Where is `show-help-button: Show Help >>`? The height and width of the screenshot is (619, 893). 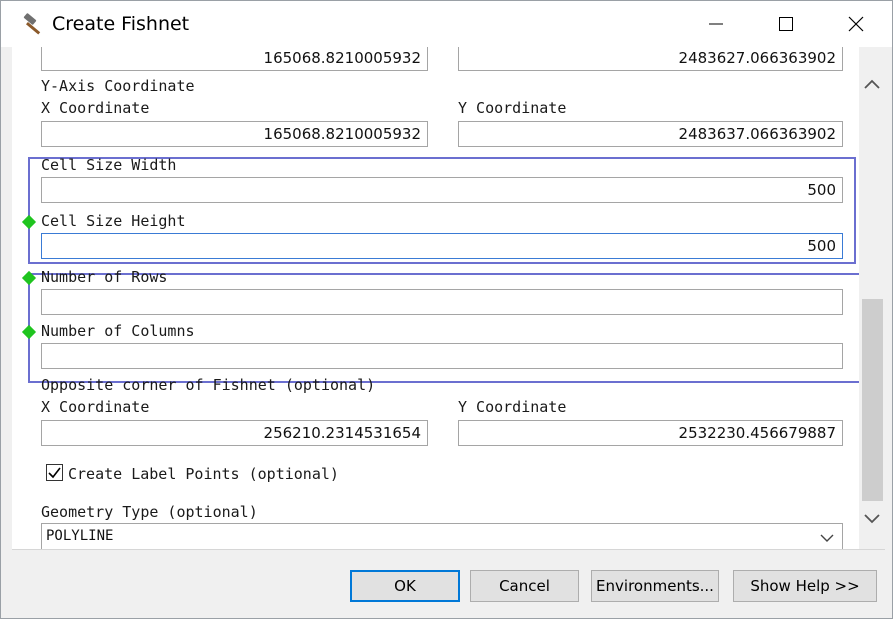
show-help-button: Show Help >> is located at coordinates (805, 586).